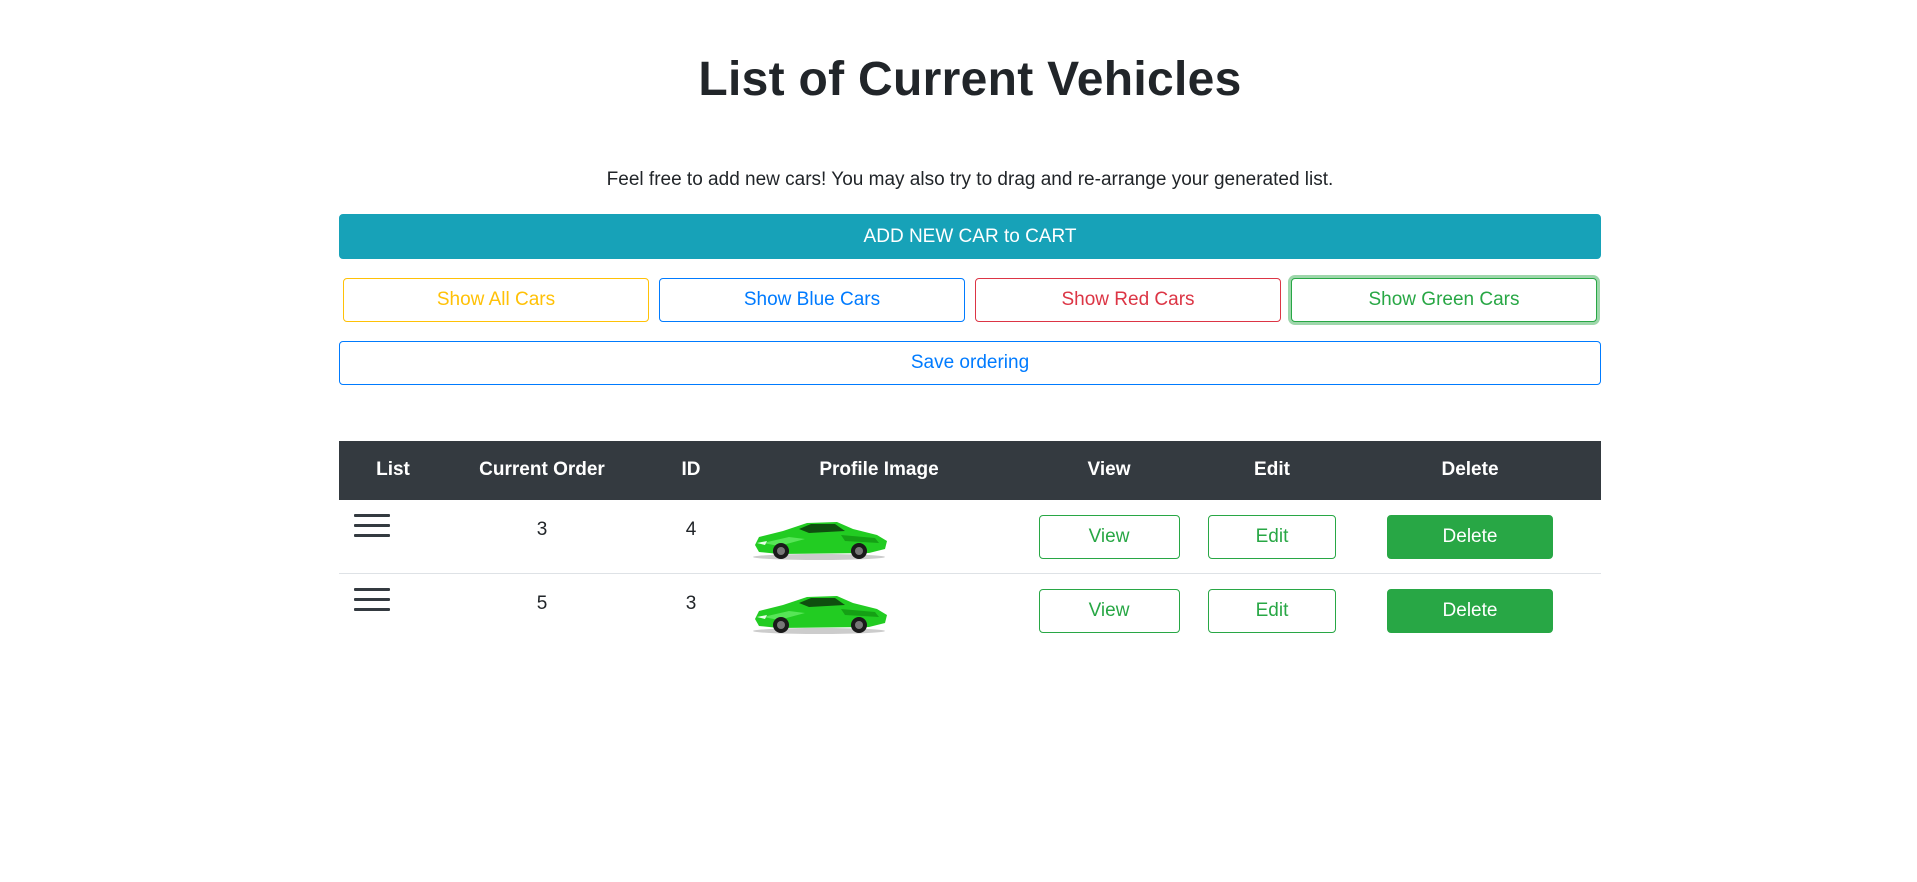 Image resolution: width=1917 pixels, height=882 pixels. I want to click on id-value: 4, so click(691, 529).